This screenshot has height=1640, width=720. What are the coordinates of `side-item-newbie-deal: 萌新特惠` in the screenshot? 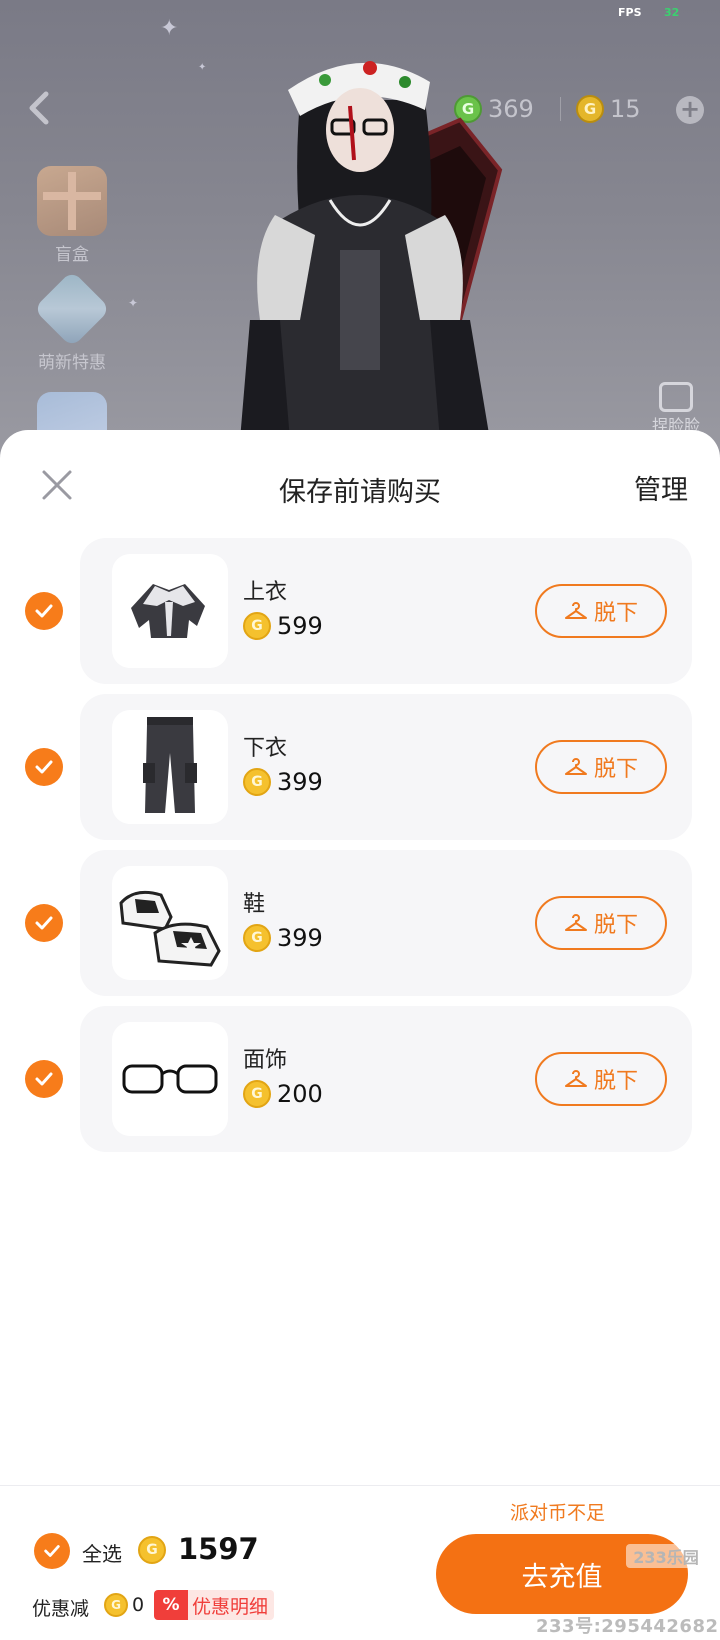 It's located at (72, 321).